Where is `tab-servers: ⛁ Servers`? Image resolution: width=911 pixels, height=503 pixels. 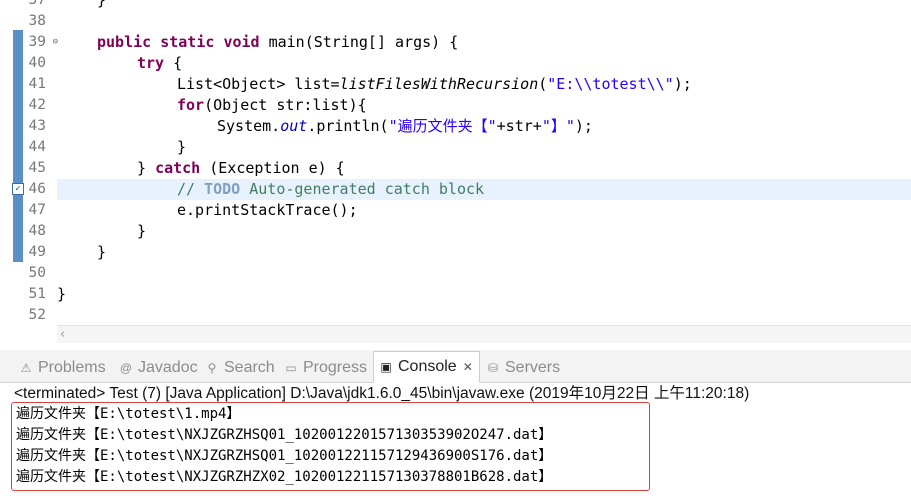 tab-servers: ⛁ Servers is located at coordinates (522, 367).